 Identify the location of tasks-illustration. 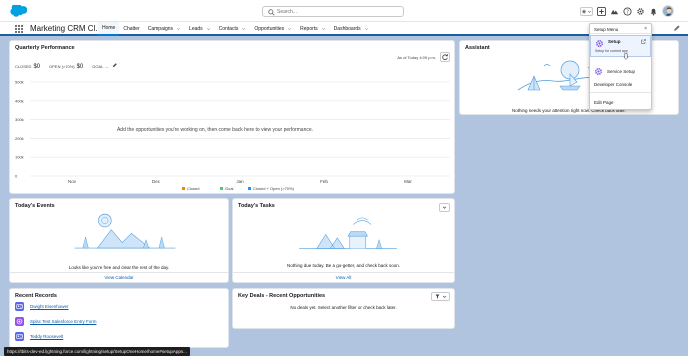
(348, 233).